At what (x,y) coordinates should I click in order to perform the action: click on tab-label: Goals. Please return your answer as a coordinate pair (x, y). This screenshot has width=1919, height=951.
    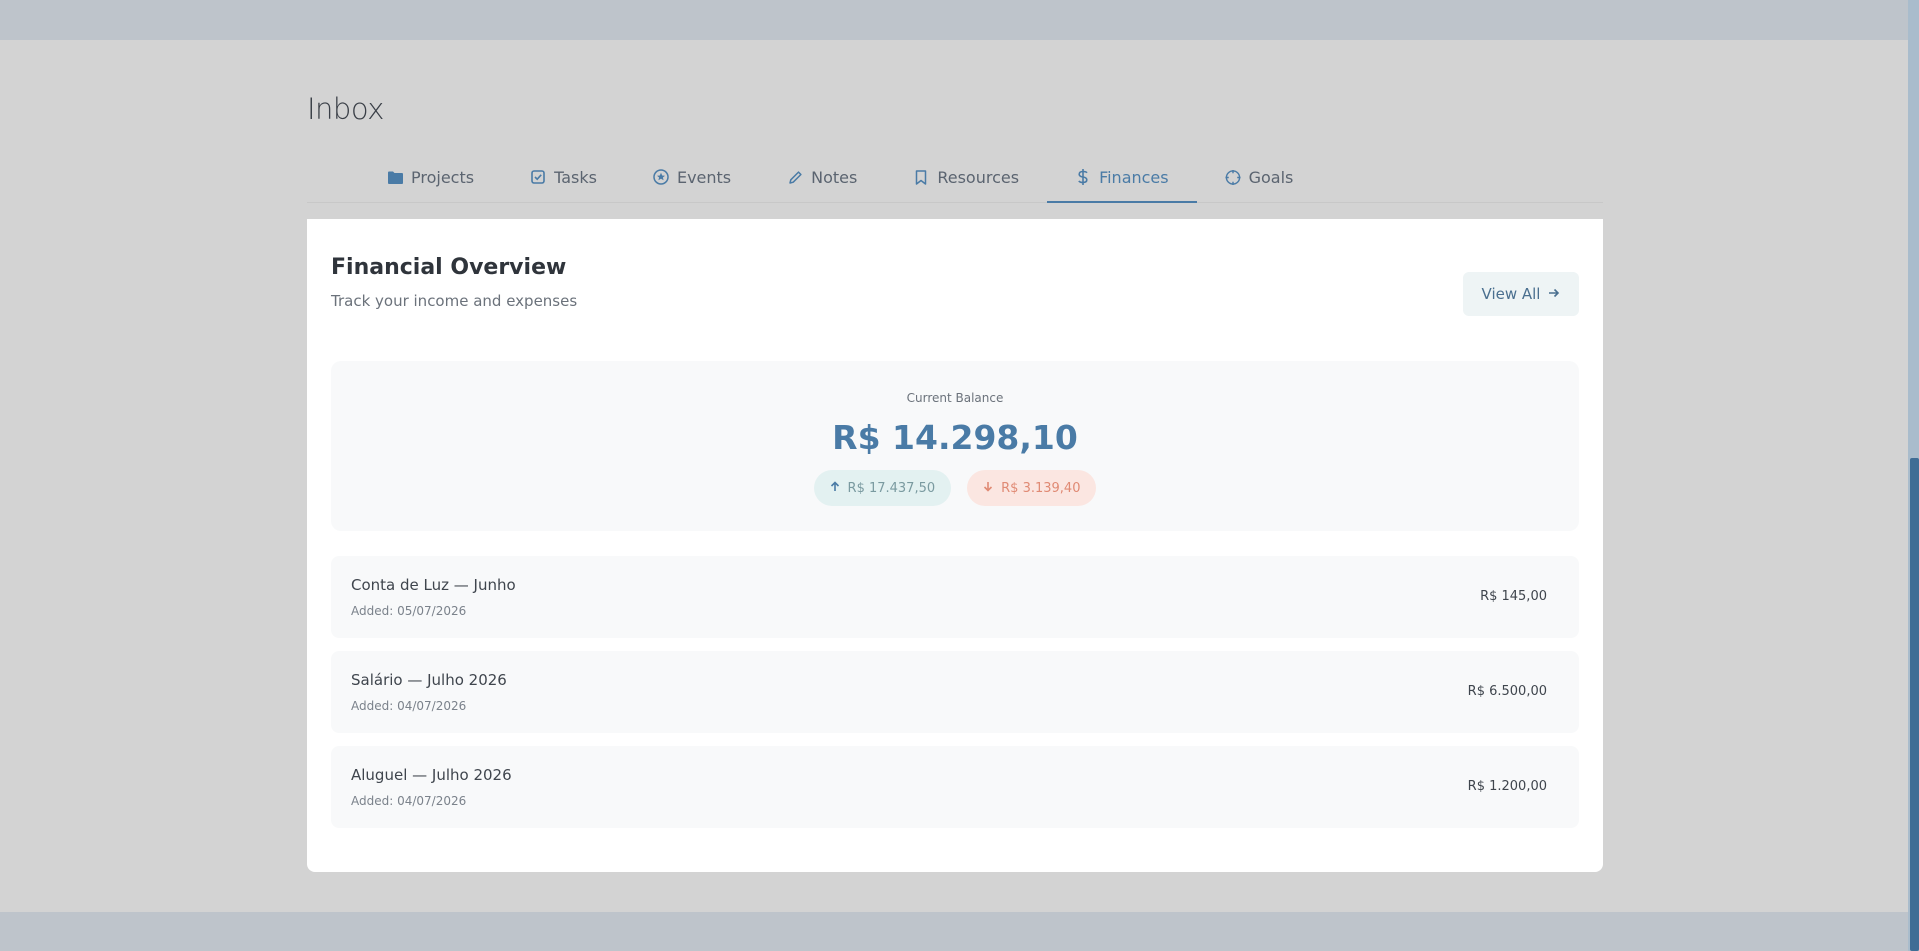
    Looking at the image, I should click on (1271, 177).